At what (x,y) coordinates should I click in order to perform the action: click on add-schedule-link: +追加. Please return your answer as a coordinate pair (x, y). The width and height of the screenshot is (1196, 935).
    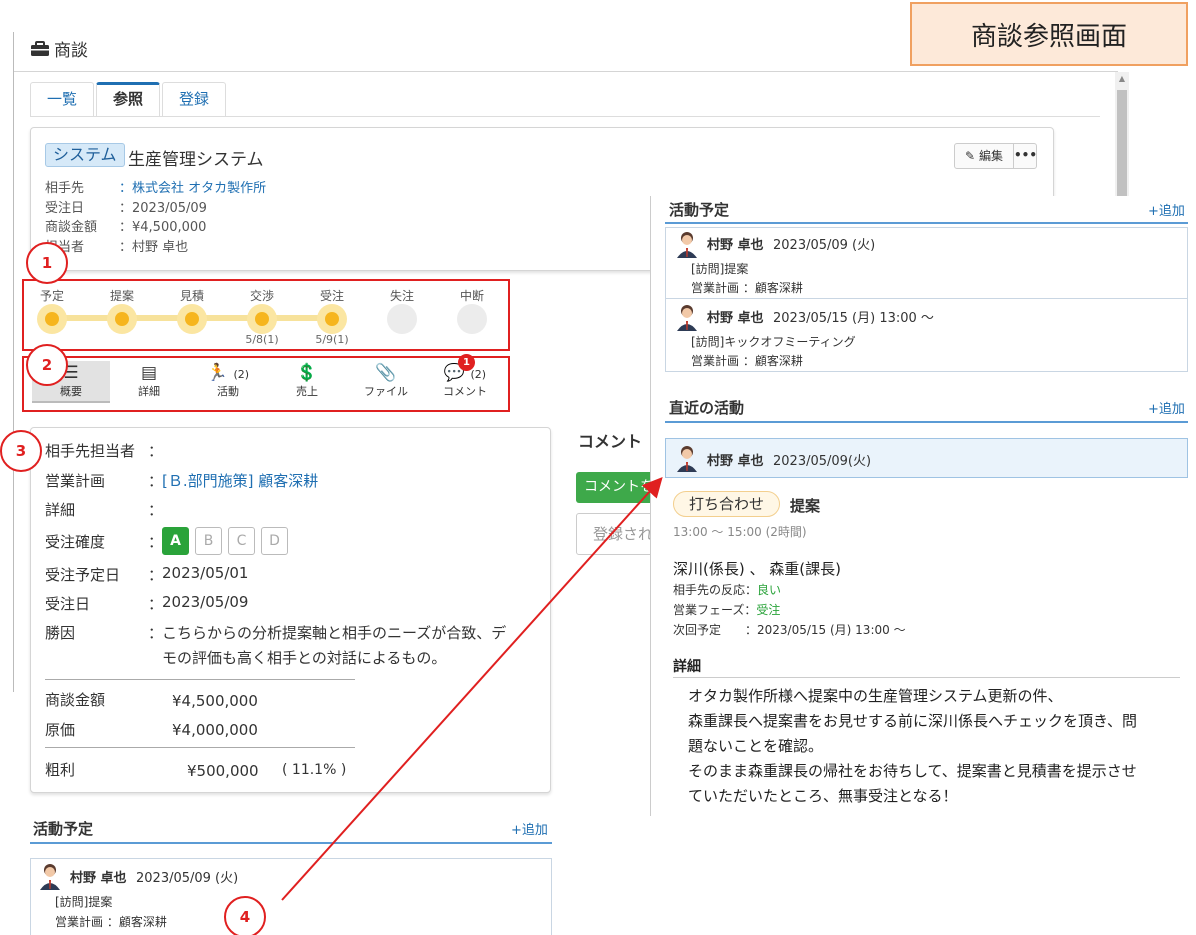
    Looking at the image, I should click on (529, 828).